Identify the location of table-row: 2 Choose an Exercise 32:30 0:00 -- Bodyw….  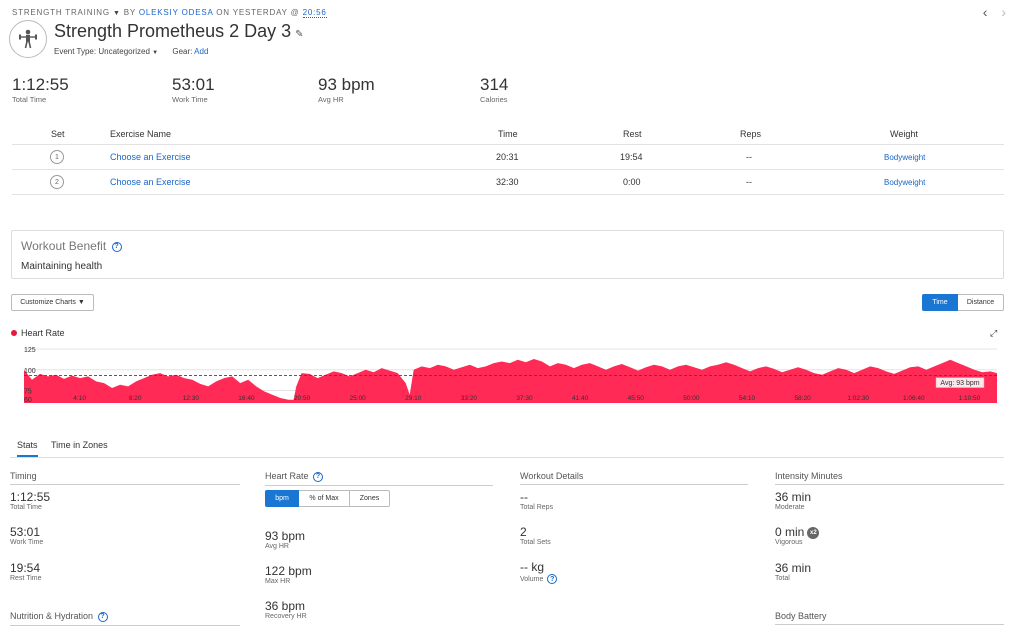
(508, 182).